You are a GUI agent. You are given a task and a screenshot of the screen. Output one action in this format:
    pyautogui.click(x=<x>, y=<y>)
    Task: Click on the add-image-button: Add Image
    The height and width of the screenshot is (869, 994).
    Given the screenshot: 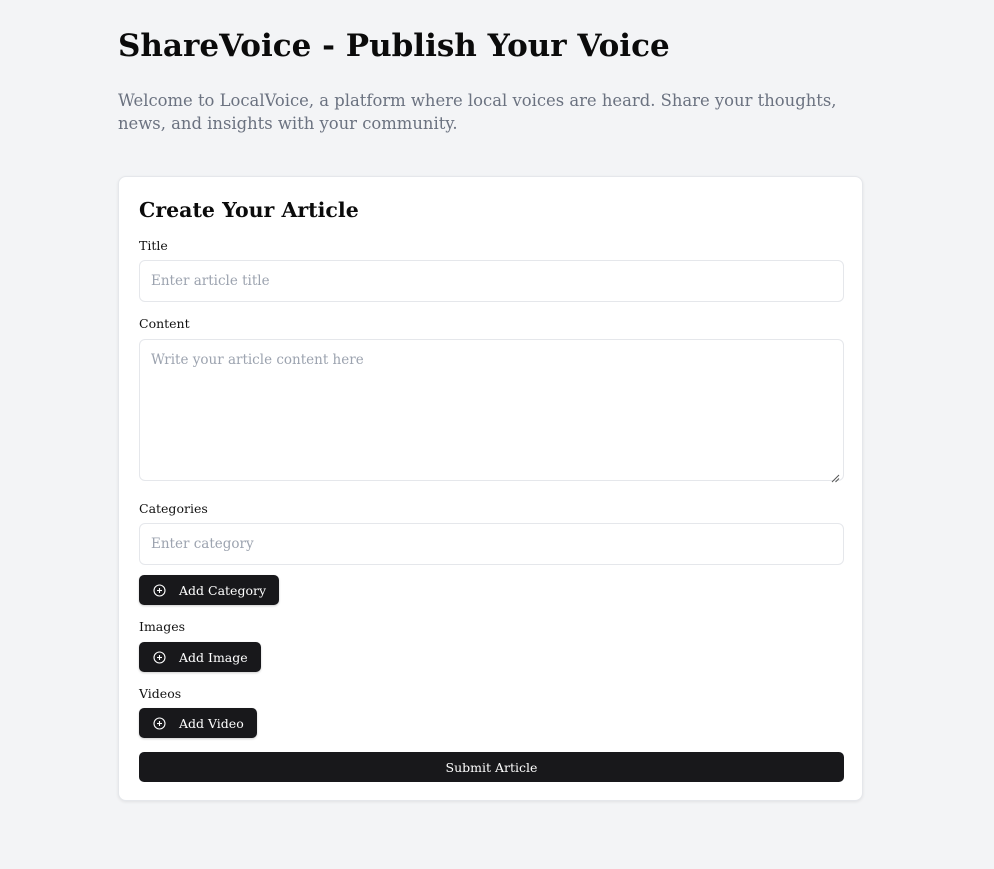 What is the action you would take?
    pyautogui.click(x=200, y=657)
    